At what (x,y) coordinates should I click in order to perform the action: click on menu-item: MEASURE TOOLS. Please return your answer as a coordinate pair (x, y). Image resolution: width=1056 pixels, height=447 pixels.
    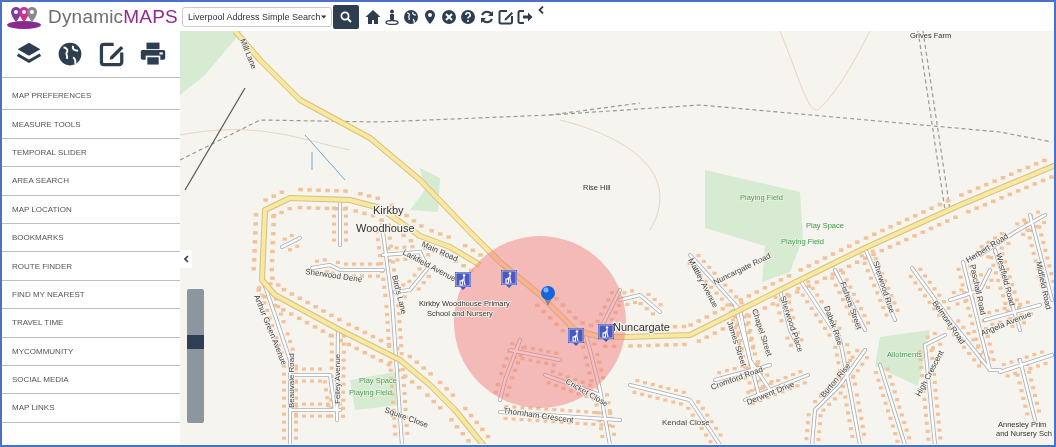
    Looking at the image, I should click on (46, 124).